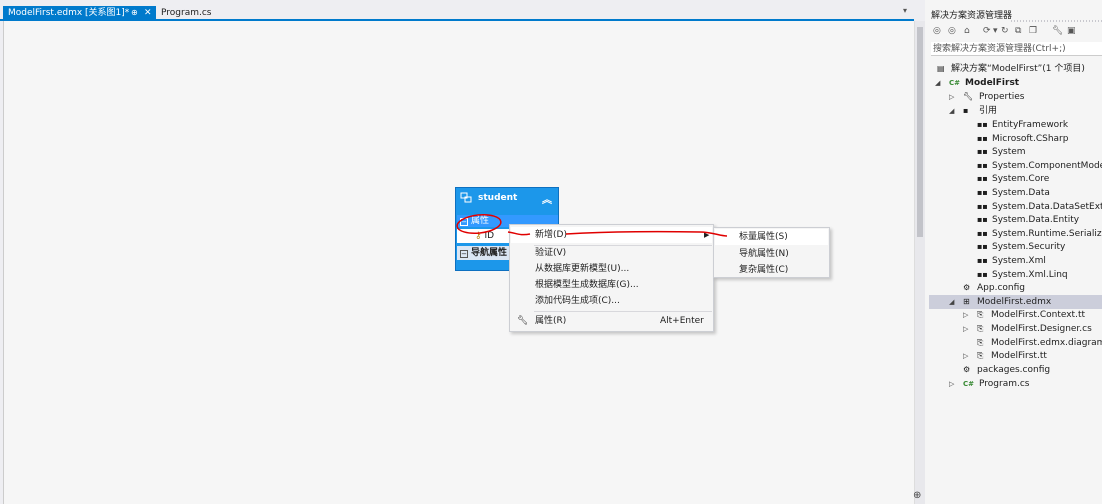  I want to click on refresh-icon: ↻, so click(1005, 31).